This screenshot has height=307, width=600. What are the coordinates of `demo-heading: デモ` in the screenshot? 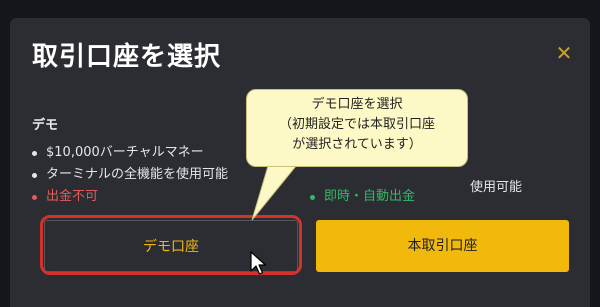 It's located at (45, 125).